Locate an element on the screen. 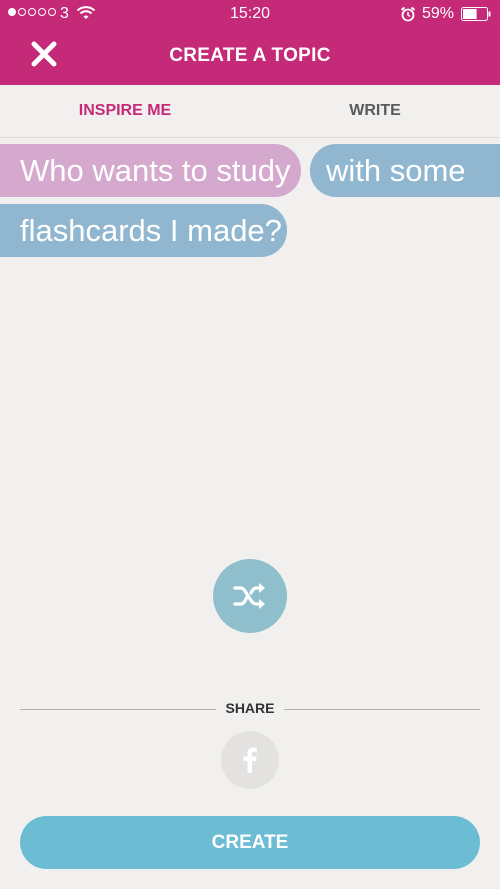 The height and width of the screenshot is (889, 500). shuffle-icon is located at coordinates (249, 596).